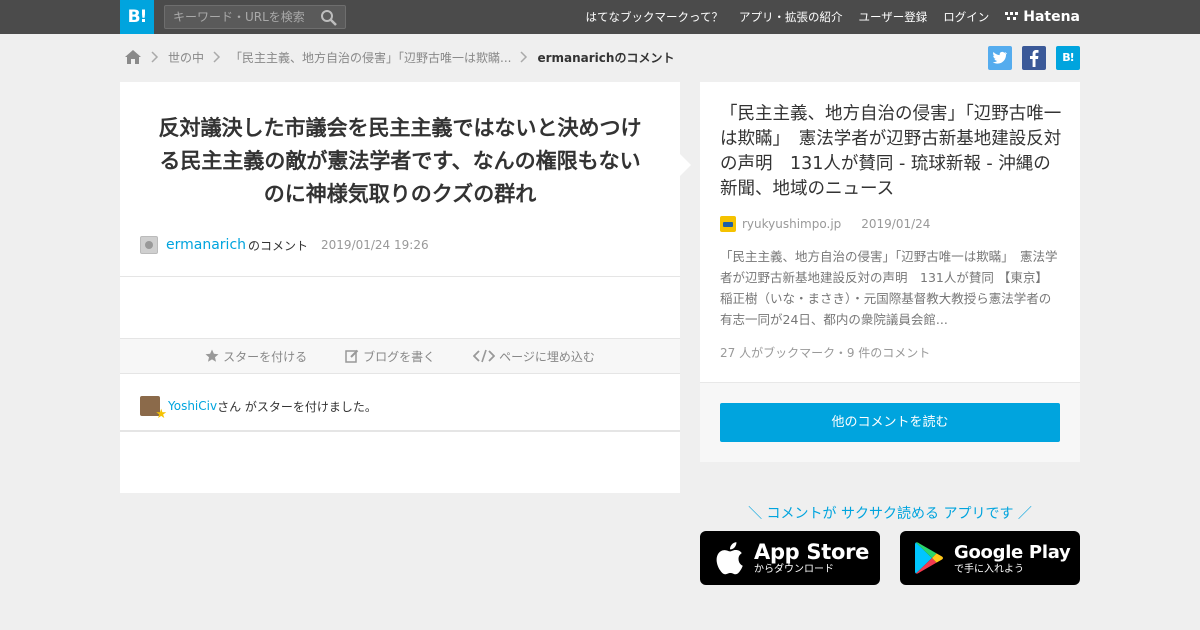  Describe the element at coordinates (966, 17) in the screenshot. I see `nav-login: ログイン` at that location.